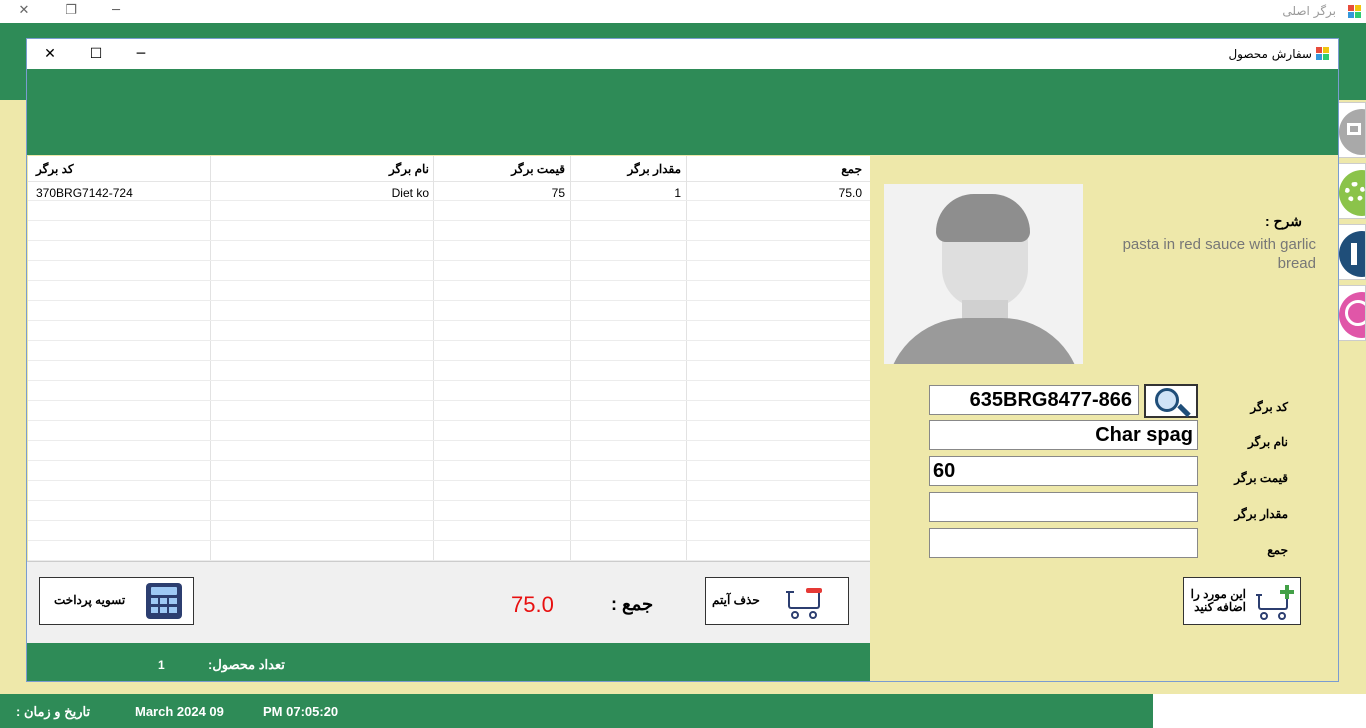  Describe the element at coordinates (179, 711) in the screenshot. I see `status-date: March 2024 09` at that location.